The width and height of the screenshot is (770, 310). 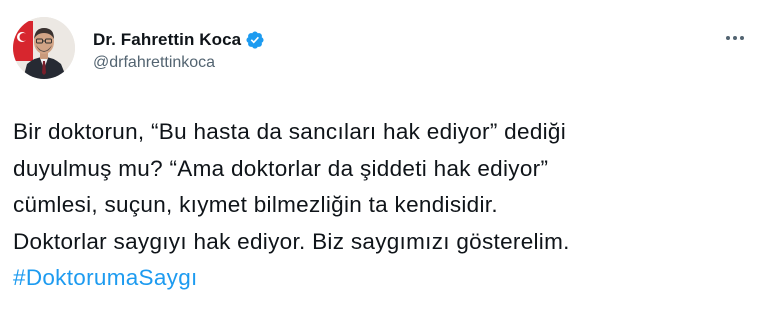 What do you see at coordinates (167, 40) in the screenshot?
I see `display-name: Dr. Fahrettin Koca` at bounding box center [167, 40].